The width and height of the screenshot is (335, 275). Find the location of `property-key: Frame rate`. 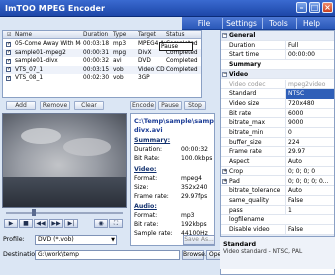

property-key: Frame rate is located at coordinates (245, 152).